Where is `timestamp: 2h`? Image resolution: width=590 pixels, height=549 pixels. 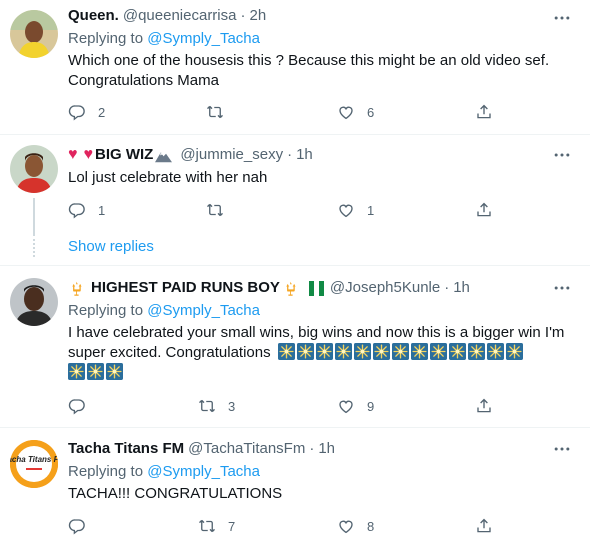
timestamp: 2h is located at coordinates (257, 16).